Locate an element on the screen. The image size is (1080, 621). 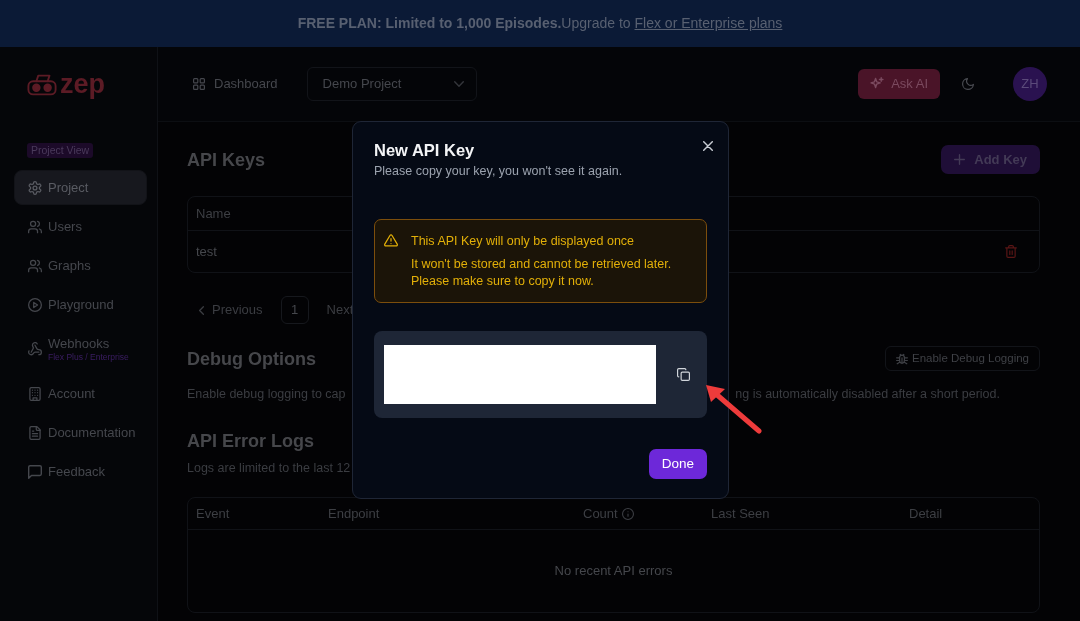
sparkle-icon is located at coordinates (877, 84).